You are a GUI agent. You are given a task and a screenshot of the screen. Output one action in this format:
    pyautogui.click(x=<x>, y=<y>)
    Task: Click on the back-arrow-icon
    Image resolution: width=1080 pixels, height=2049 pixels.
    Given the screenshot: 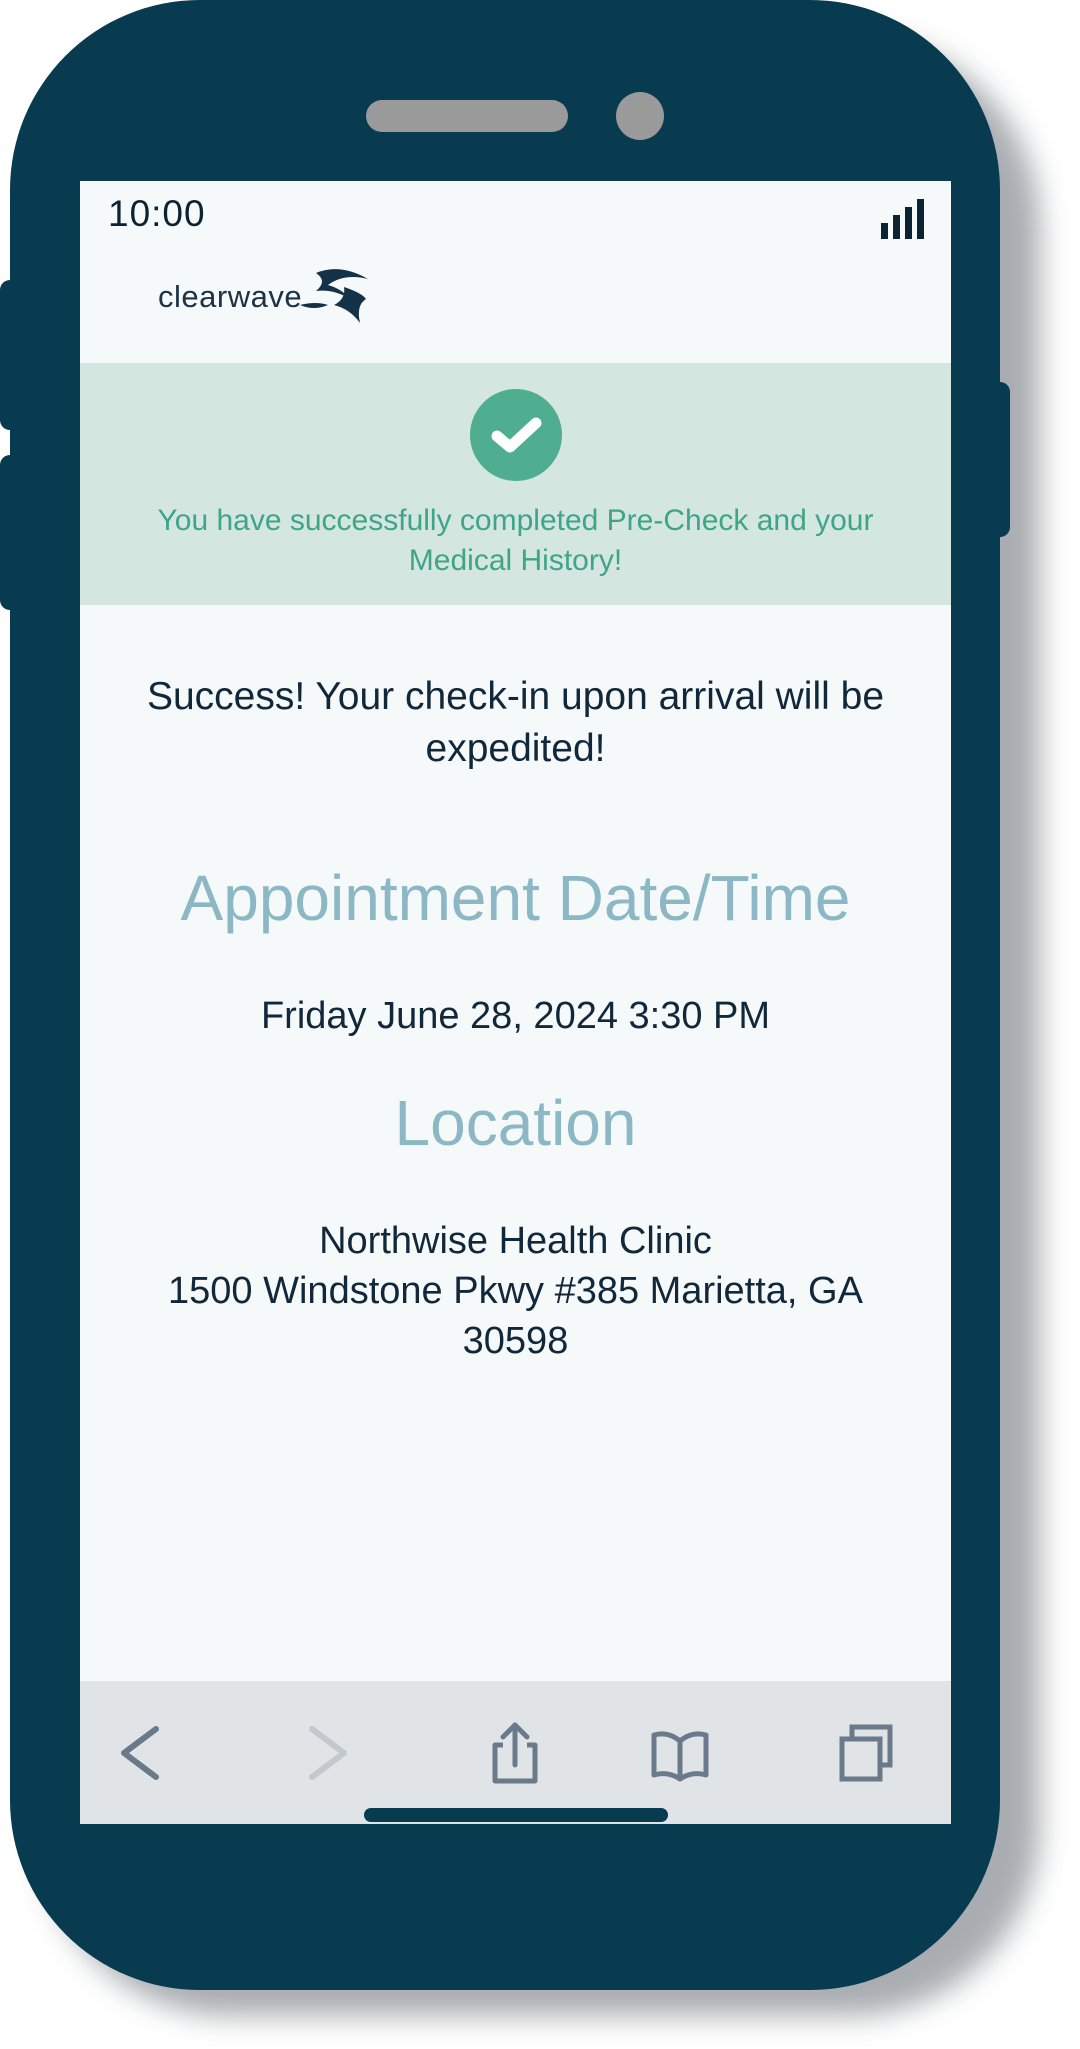 What is the action you would take?
    pyautogui.click(x=140, y=1753)
    